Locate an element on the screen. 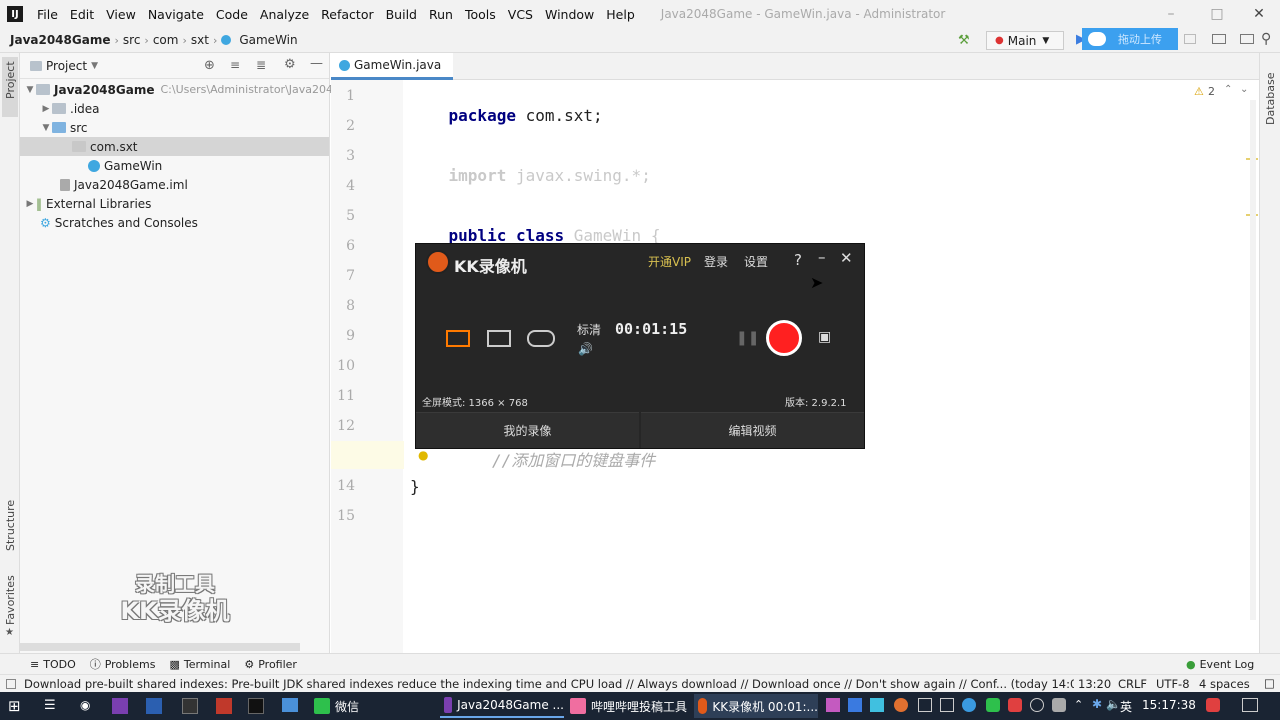  my-recordings-button: 我的录像 is located at coordinates (527, 430).